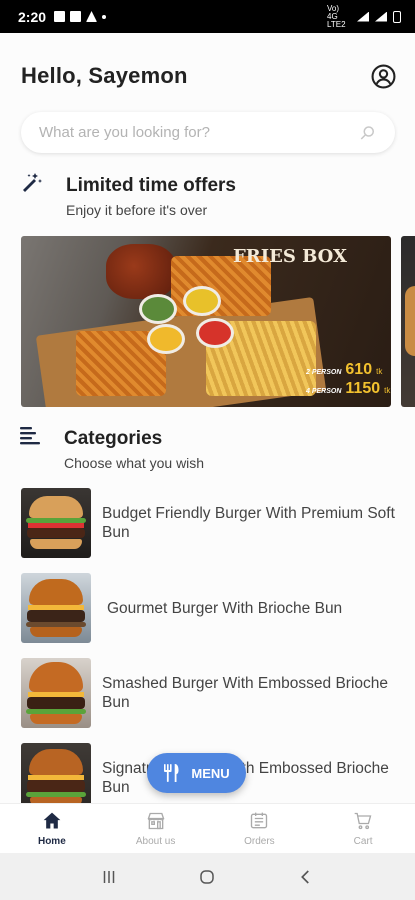  I want to click on banner-sauce-yellow, so click(202, 301).